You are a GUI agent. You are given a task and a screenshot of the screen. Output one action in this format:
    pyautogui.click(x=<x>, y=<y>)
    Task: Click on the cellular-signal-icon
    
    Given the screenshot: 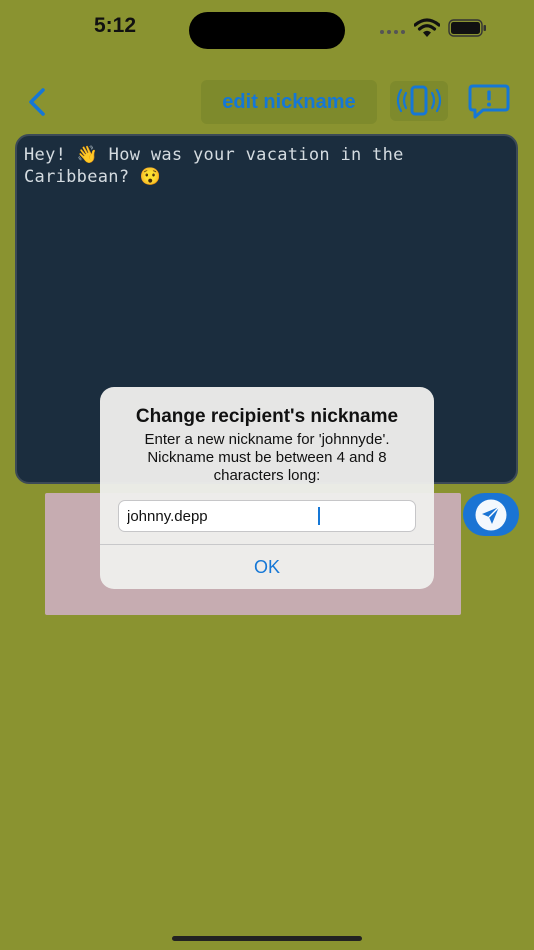 What is the action you would take?
    pyautogui.click(x=394, y=33)
    